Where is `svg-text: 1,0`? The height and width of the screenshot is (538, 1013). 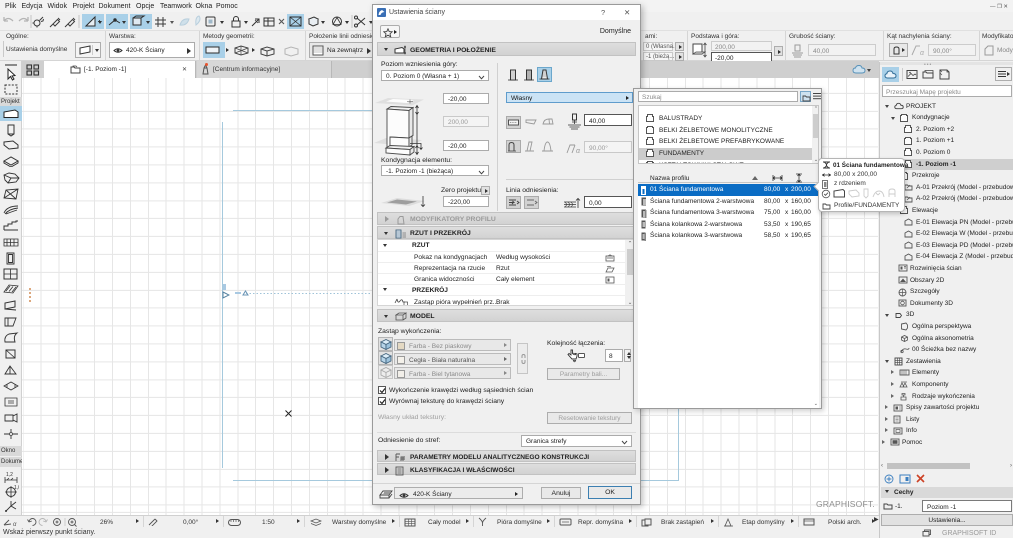
svg-text: 1,0 is located at coordinates (16, 488).